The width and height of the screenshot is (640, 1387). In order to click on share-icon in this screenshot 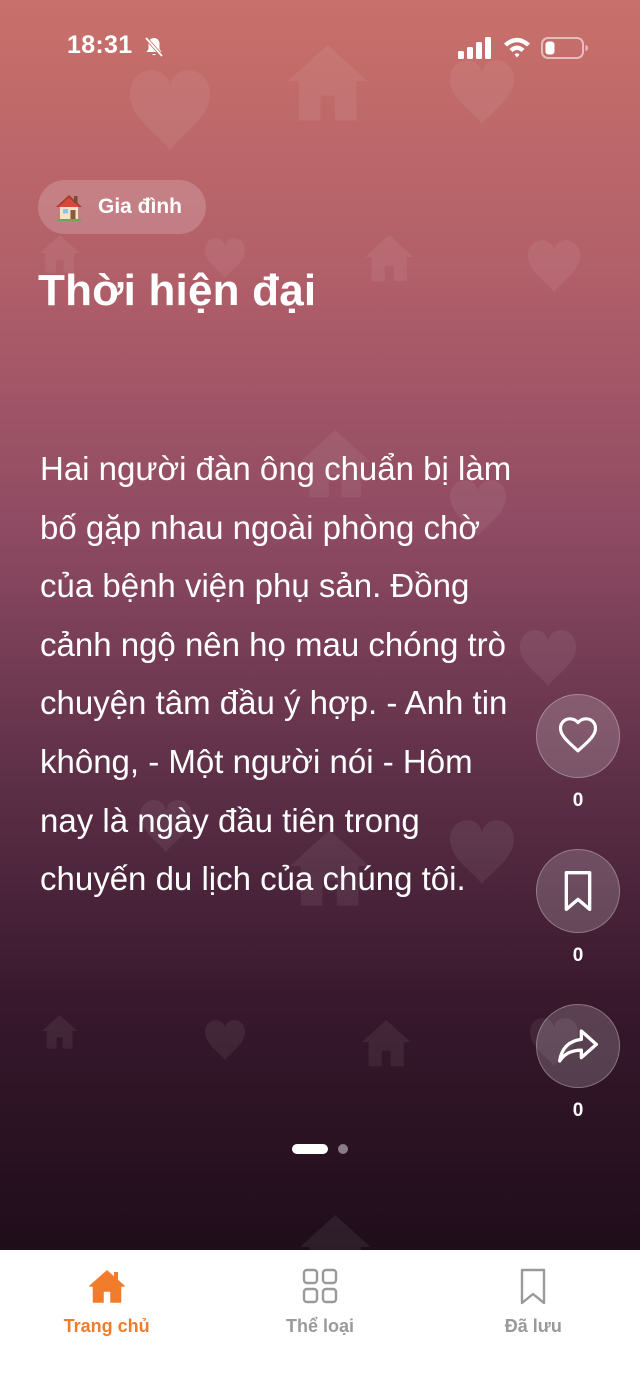, I will do `click(578, 1046)`.